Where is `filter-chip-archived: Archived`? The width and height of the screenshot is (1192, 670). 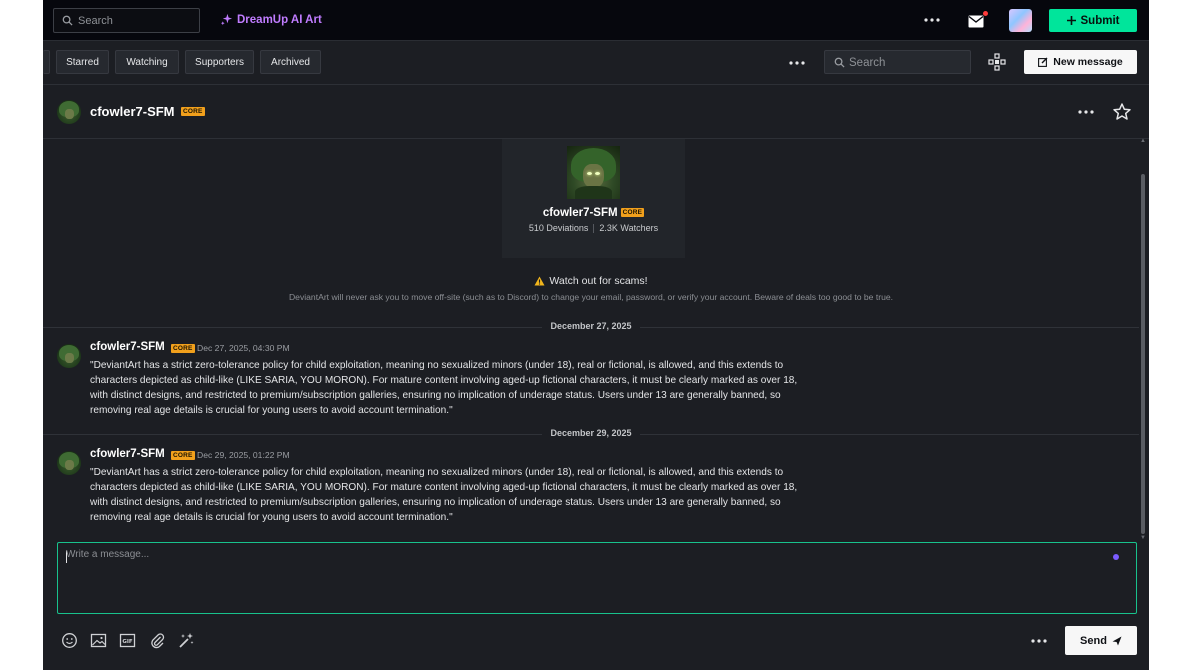
filter-chip-archived: Archived is located at coordinates (290, 62).